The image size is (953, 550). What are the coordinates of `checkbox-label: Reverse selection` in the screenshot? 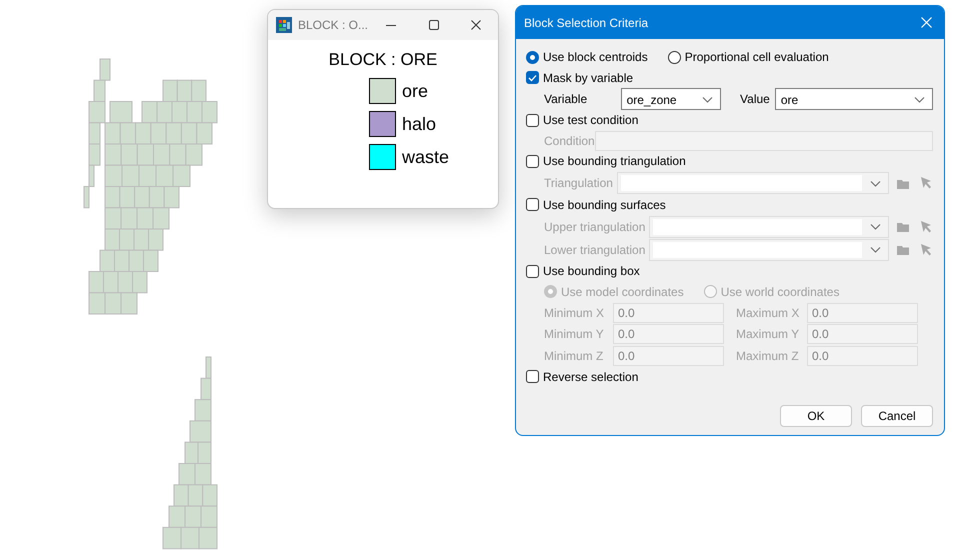 It's located at (590, 377).